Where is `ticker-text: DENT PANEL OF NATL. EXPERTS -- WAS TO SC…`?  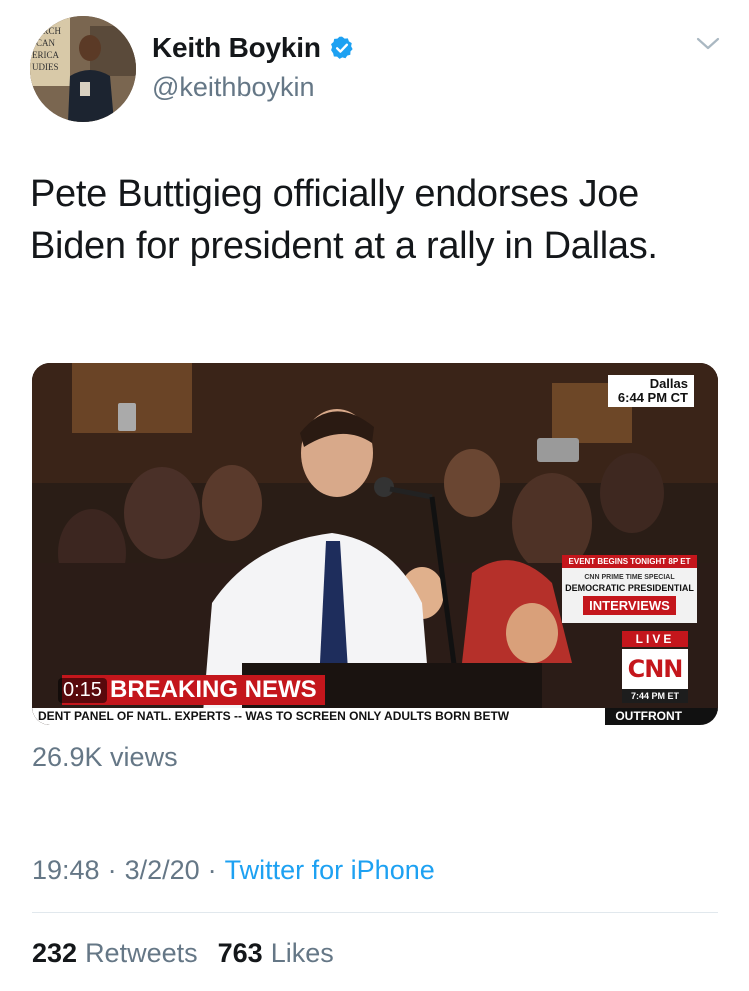 ticker-text: DENT PANEL OF NATL. EXPERTS -- WAS TO SC… is located at coordinates (274, 716).